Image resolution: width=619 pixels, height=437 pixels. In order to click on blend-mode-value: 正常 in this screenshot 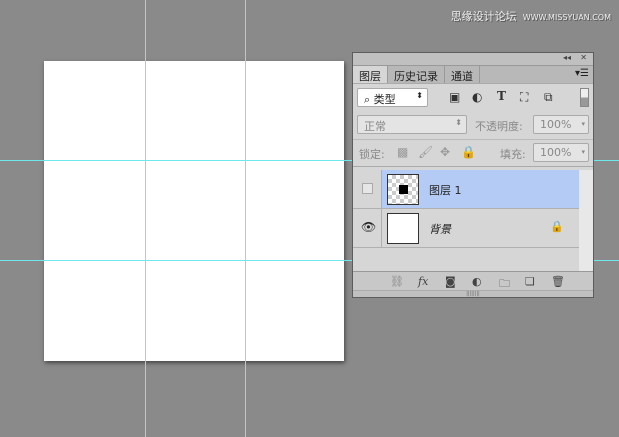, I will do `click(375, 126)`.